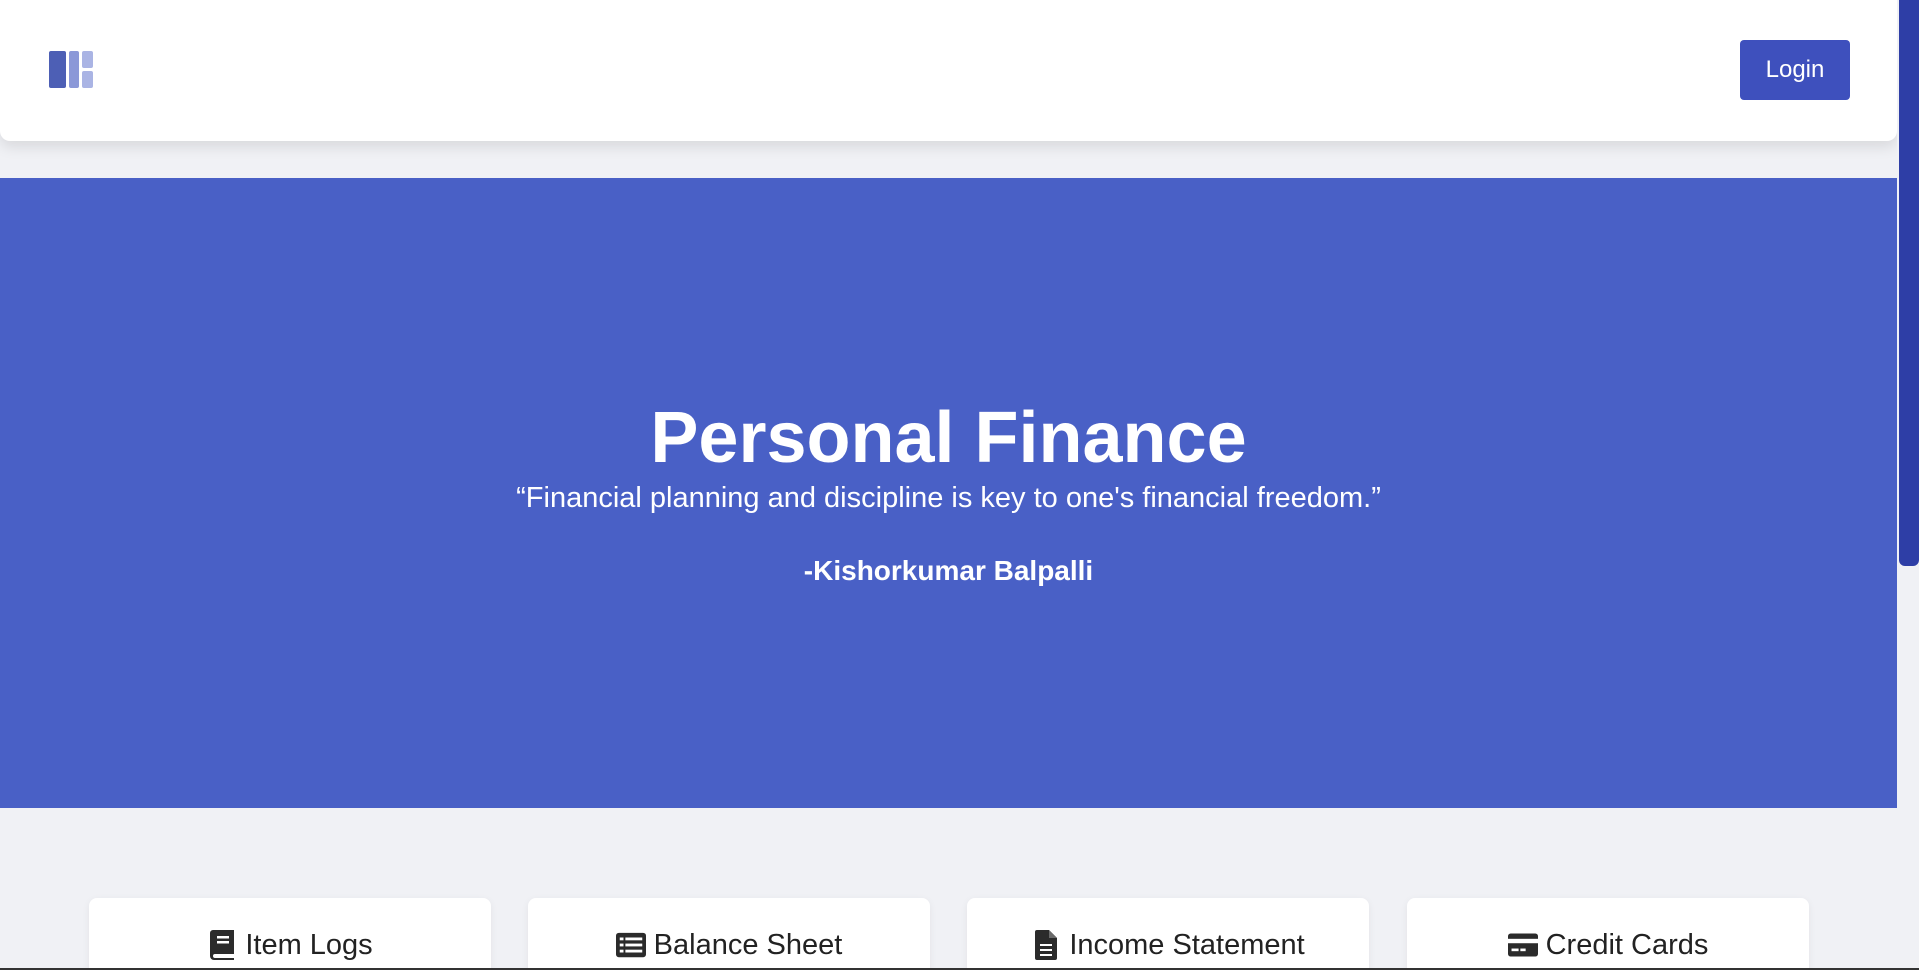 The image size is (1919, 979). What do you see at coordinates (1046, 945) in the screenshot?
I see `file-icon` at bounding box center [1046, 945].